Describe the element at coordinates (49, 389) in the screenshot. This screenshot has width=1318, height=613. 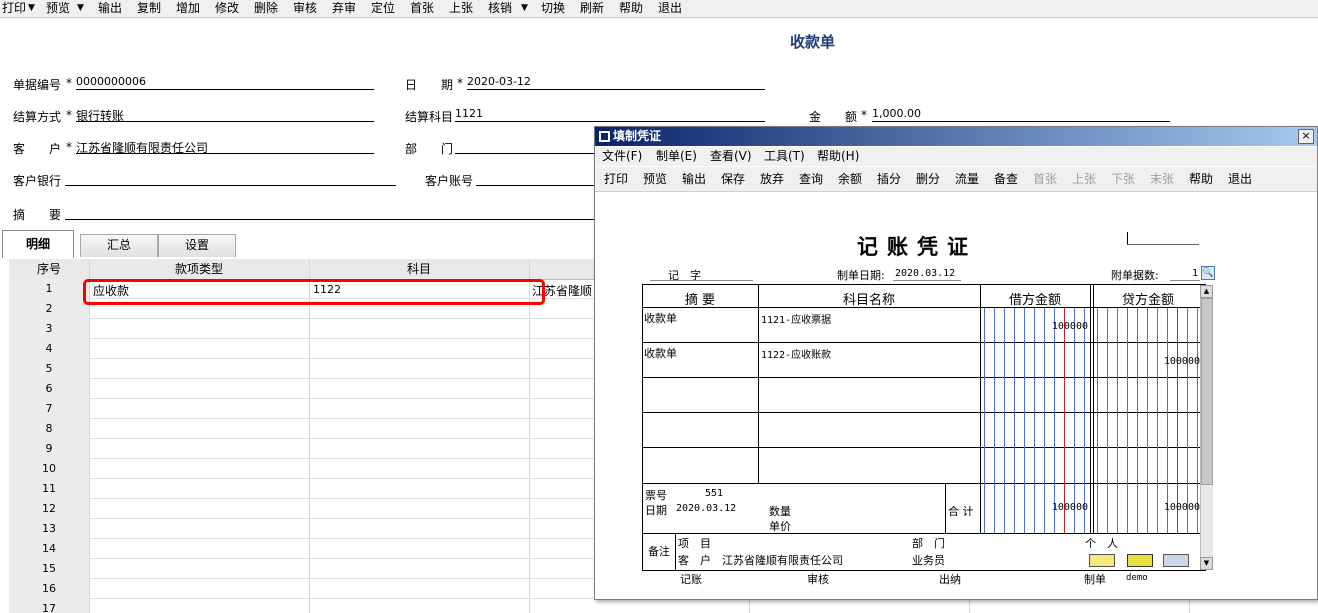
I see `row-number: 6` at that location.